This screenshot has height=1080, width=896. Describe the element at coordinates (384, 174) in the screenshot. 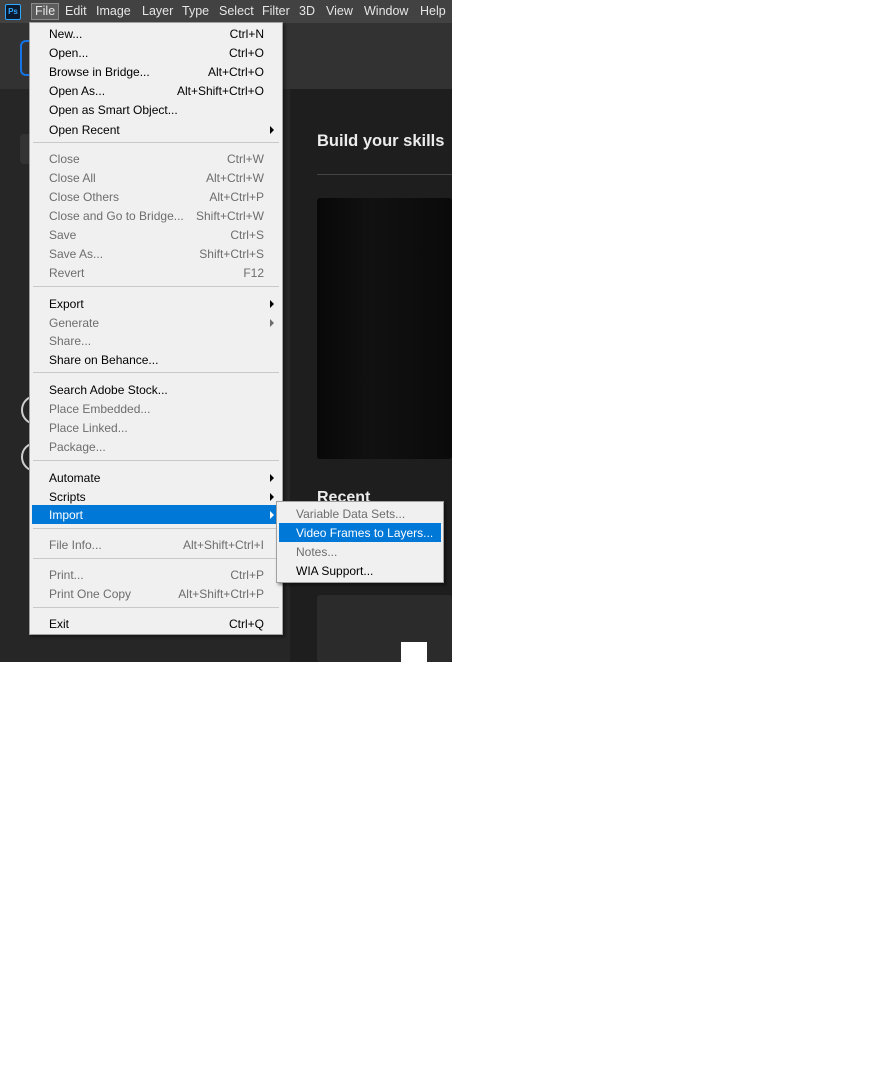

I see `divider` at that location.